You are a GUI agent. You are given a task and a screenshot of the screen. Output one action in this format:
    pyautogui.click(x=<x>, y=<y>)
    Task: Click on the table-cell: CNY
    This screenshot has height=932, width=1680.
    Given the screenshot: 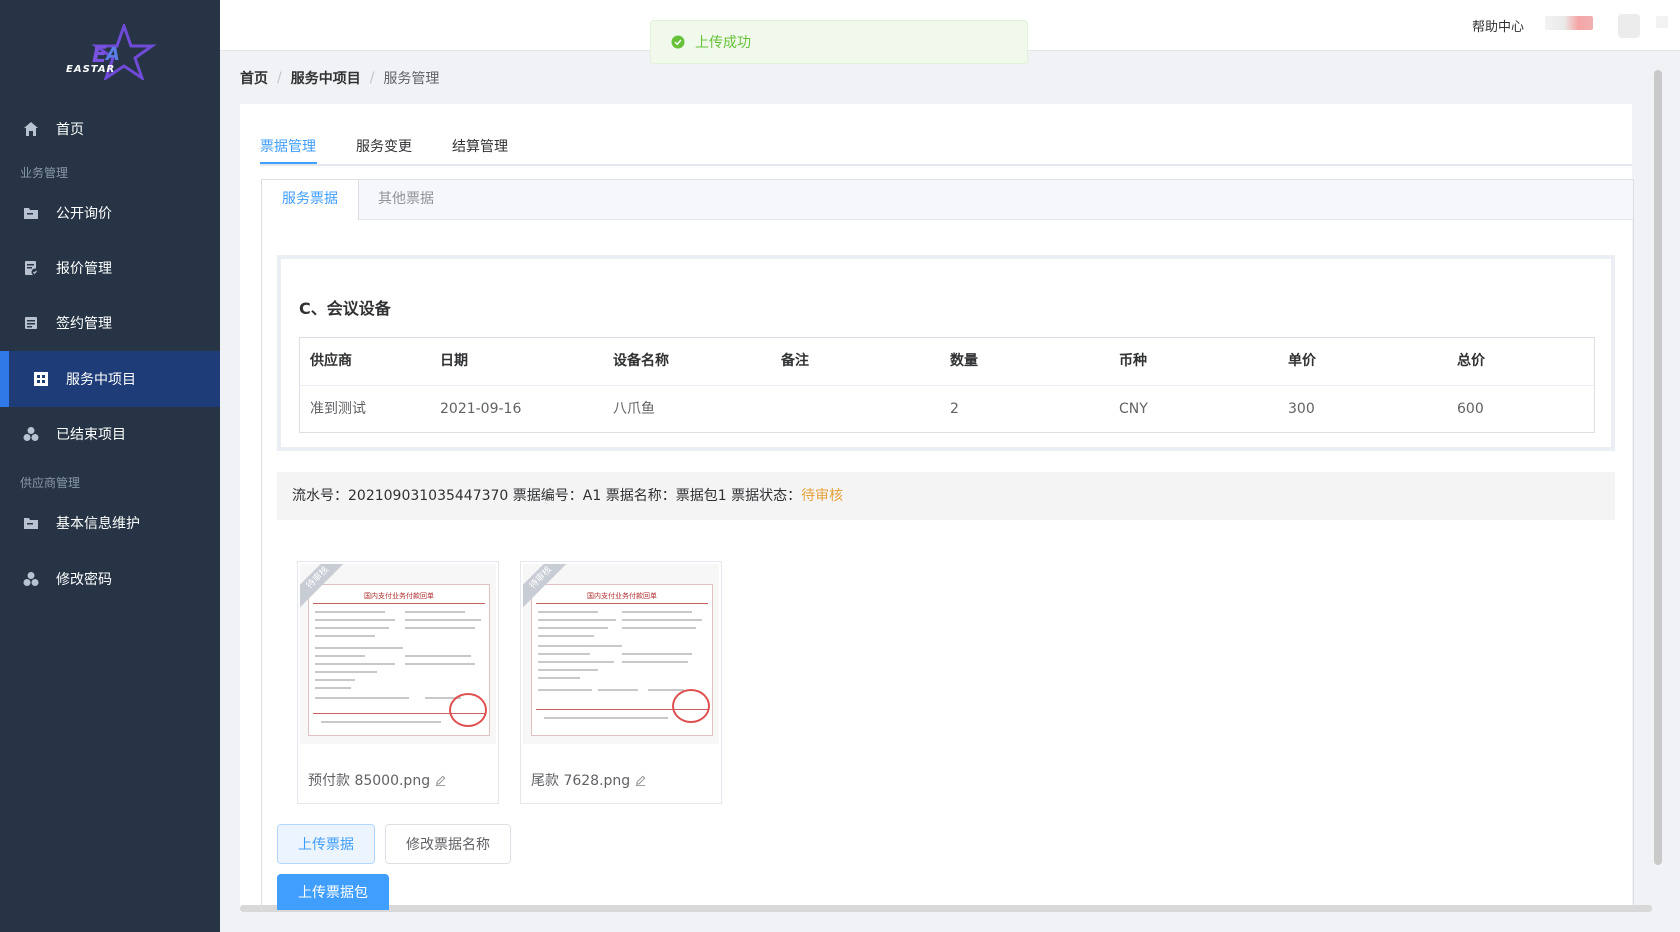 What is the action you would take?
    pyautogui.click(x=1133, y=409)
    